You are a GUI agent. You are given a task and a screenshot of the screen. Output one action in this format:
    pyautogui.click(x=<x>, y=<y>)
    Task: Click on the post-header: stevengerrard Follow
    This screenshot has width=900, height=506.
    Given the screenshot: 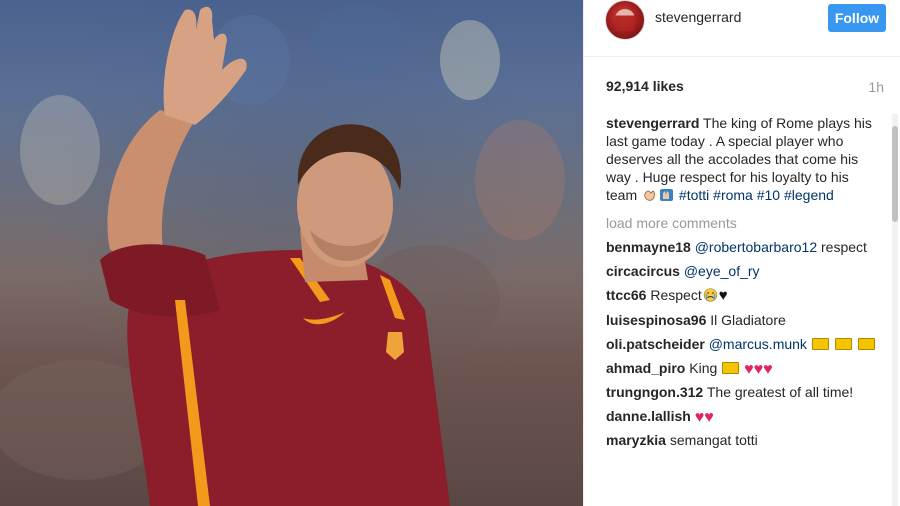 What is the action you would take?
    pyautogui.click(x=742, y=28)
    